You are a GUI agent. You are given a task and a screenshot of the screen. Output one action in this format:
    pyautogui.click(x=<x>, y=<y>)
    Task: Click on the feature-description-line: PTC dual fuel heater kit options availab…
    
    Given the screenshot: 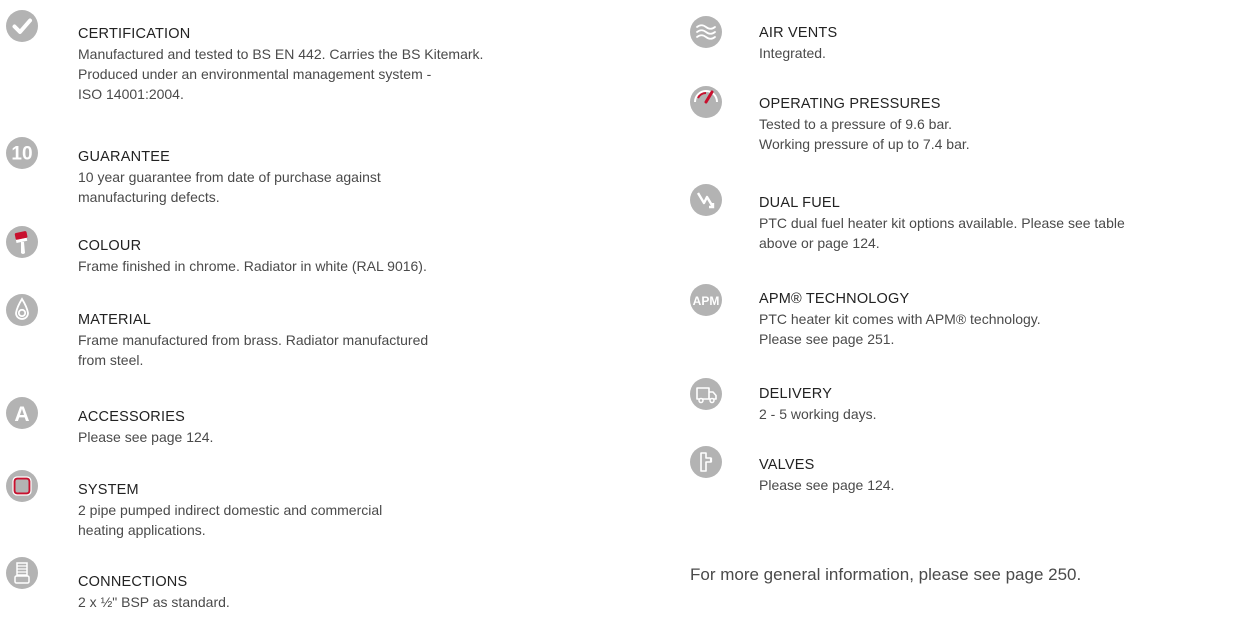 What is the action you would take?
    pyautogui.click(x=942, y=223)
    